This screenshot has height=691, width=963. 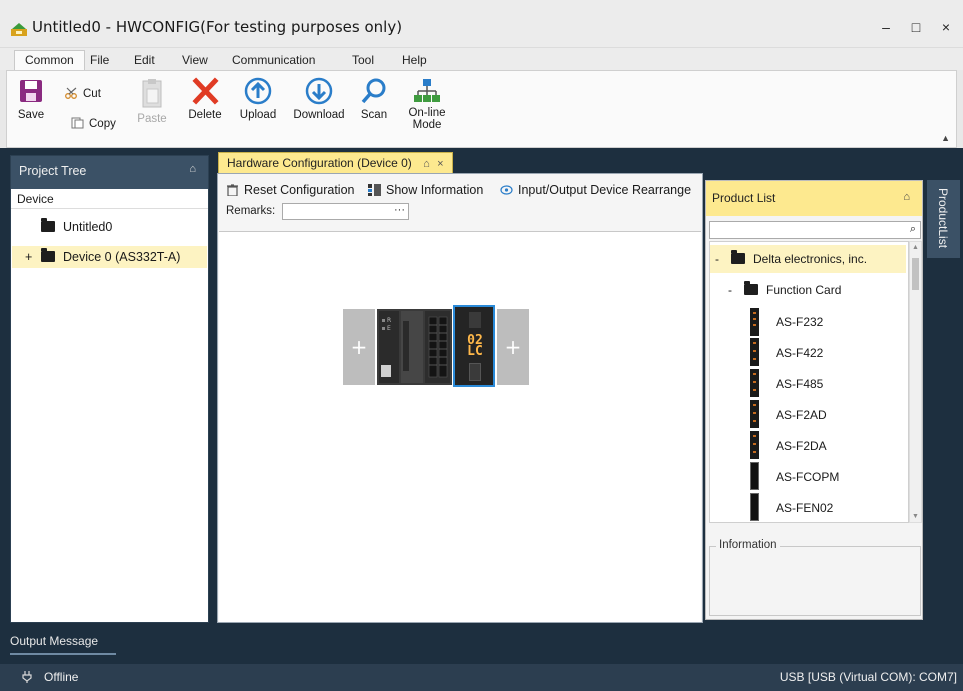 What do you see at coordinates (945, 138) in the screenshot?
I see `ribbon-collapse-icon: ▲` at bounding box center [945, 138].